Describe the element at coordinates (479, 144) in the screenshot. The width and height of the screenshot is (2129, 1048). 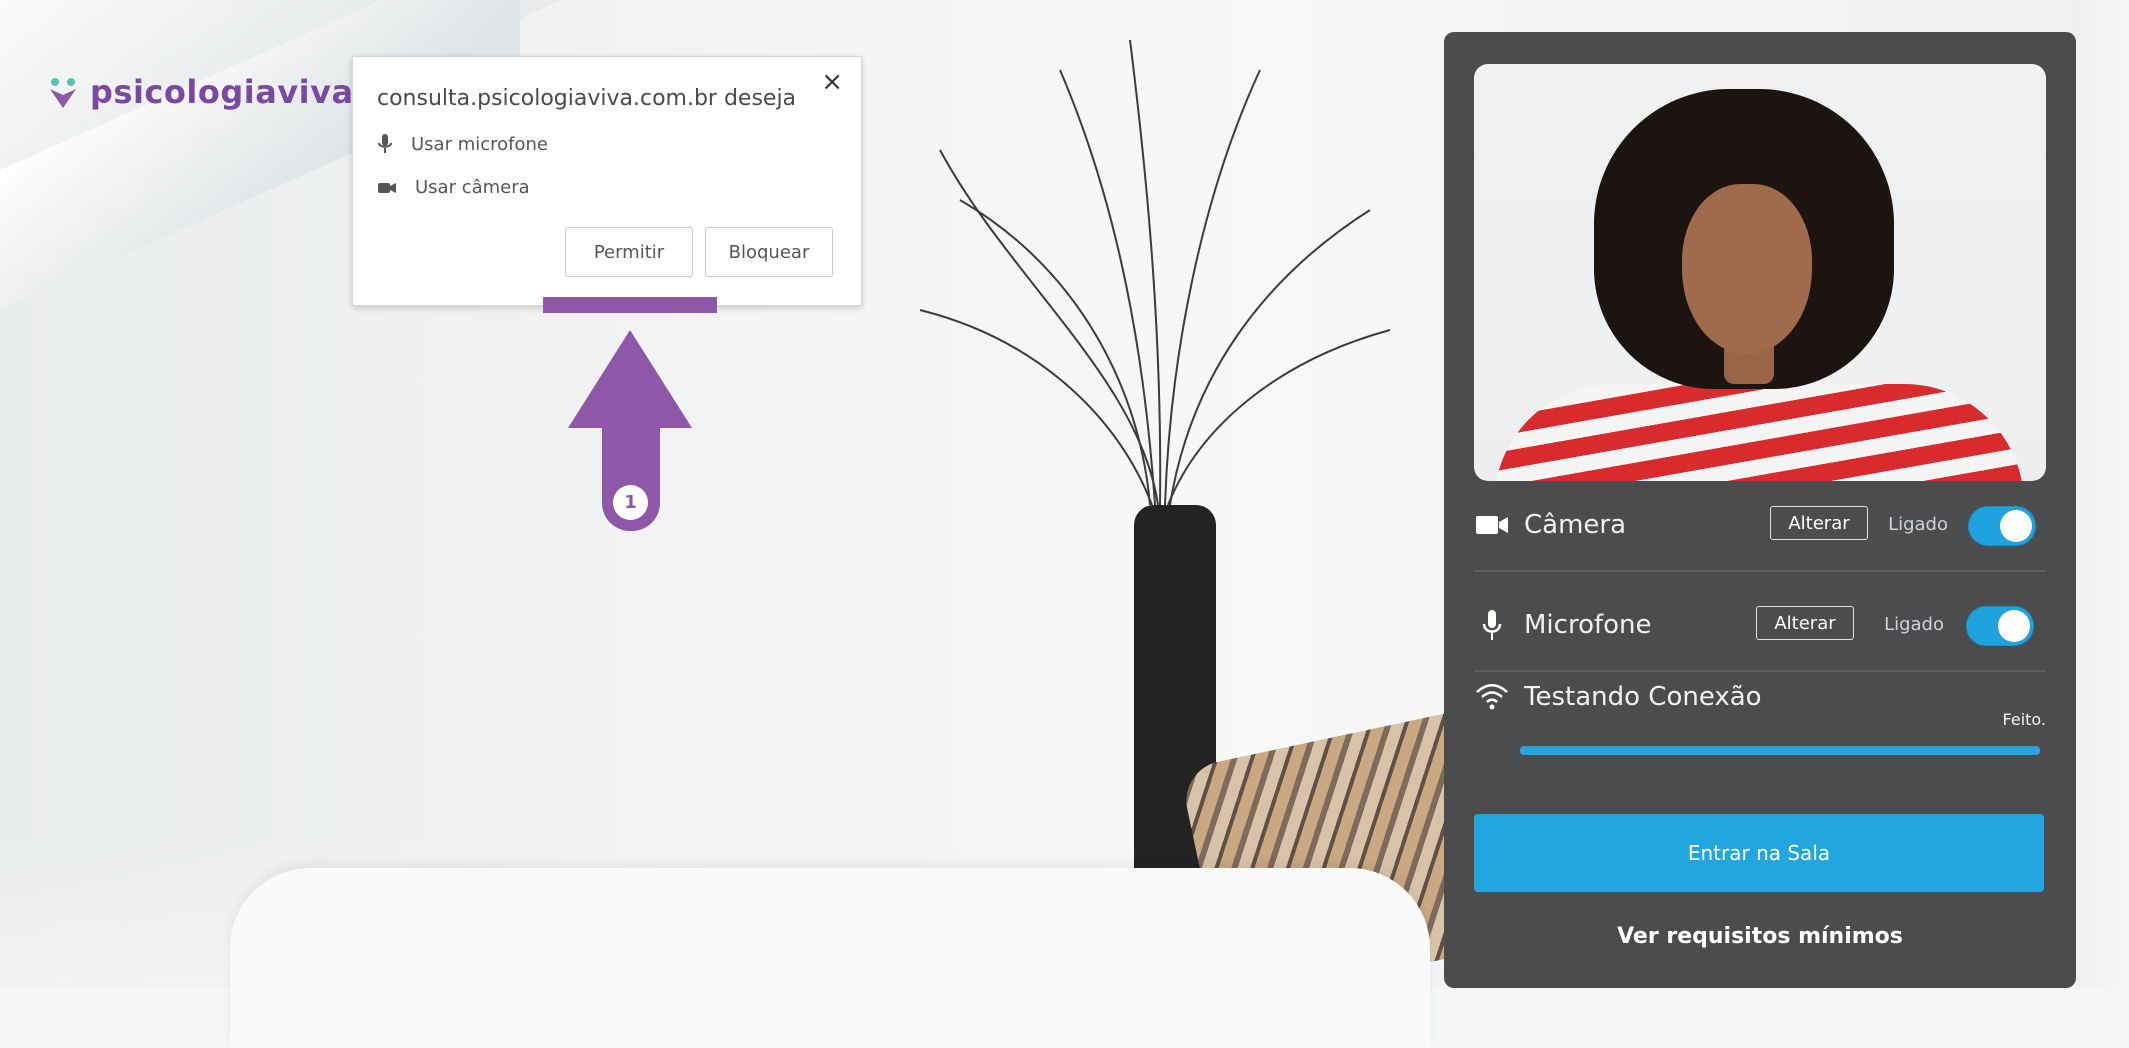
I see `permission-microphone-label: Usar microfone` at that location.